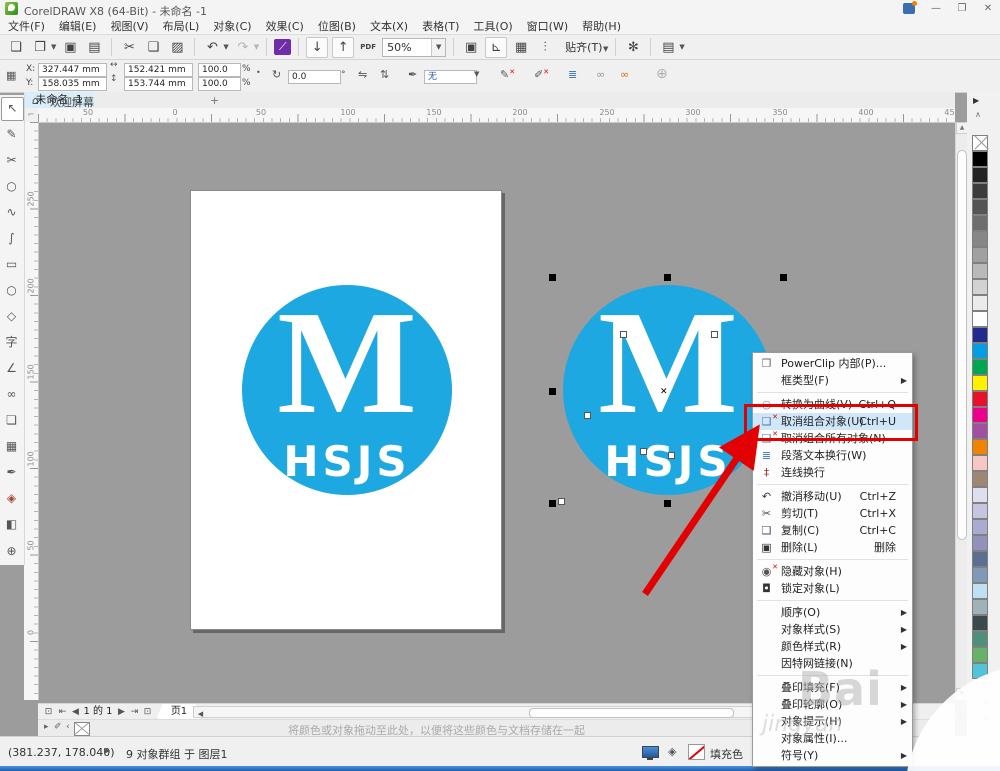  Describe the element at coordinates (121, 712) in the screenshot. I see `next-page-icon: ▶` at that location.